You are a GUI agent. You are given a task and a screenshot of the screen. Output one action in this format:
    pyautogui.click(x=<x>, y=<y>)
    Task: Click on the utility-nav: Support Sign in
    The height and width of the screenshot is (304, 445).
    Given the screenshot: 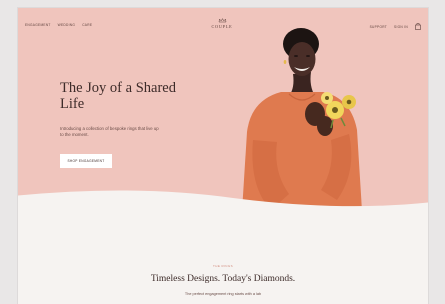 What is the action you would take?
    pyautogui.click(x=395, y=26)
    